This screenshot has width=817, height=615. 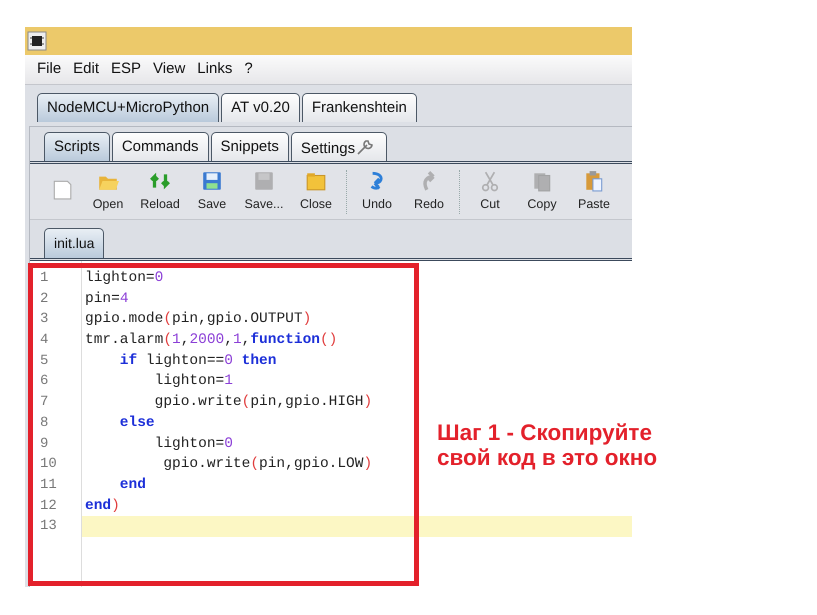 What do you see at coordinates (49, 69) in the screenshot?
I see `menu-item: File` at bounding box center [49, 69].